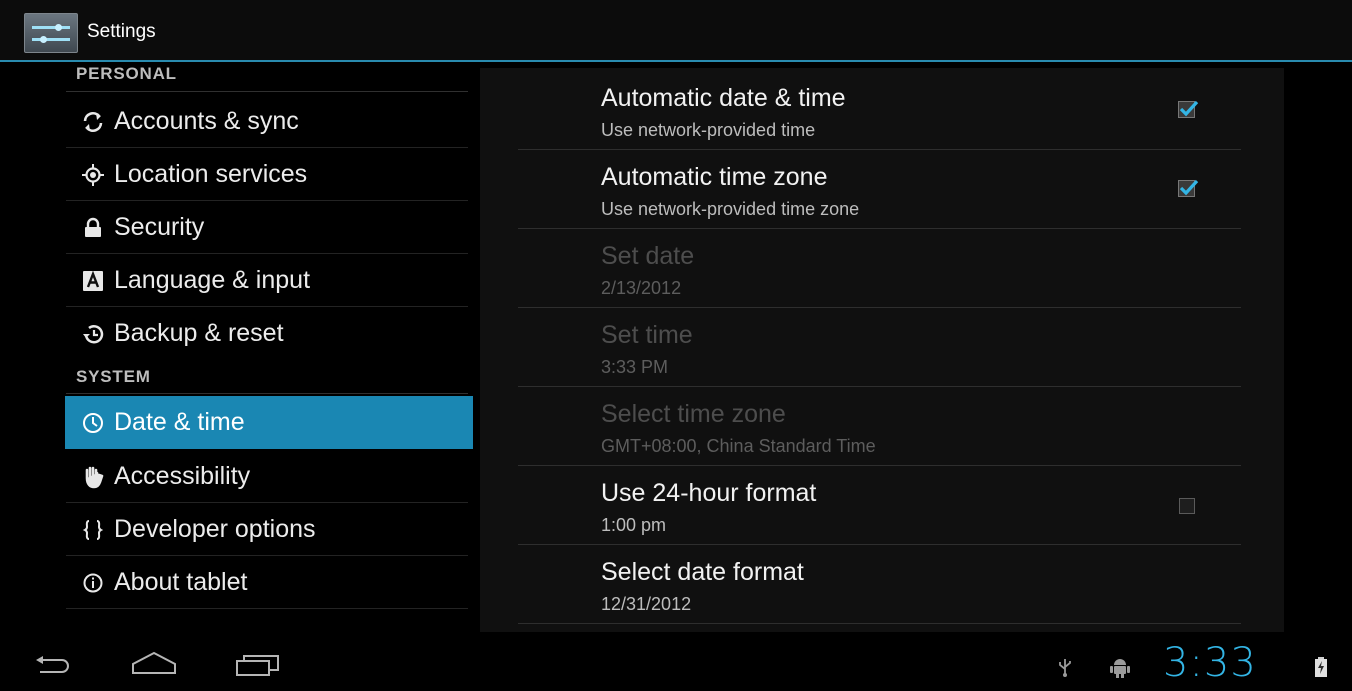  Describe the element at coordinates (641, 288) in the screenshot. I see `pref-summary: 2/13/2012` at that location.